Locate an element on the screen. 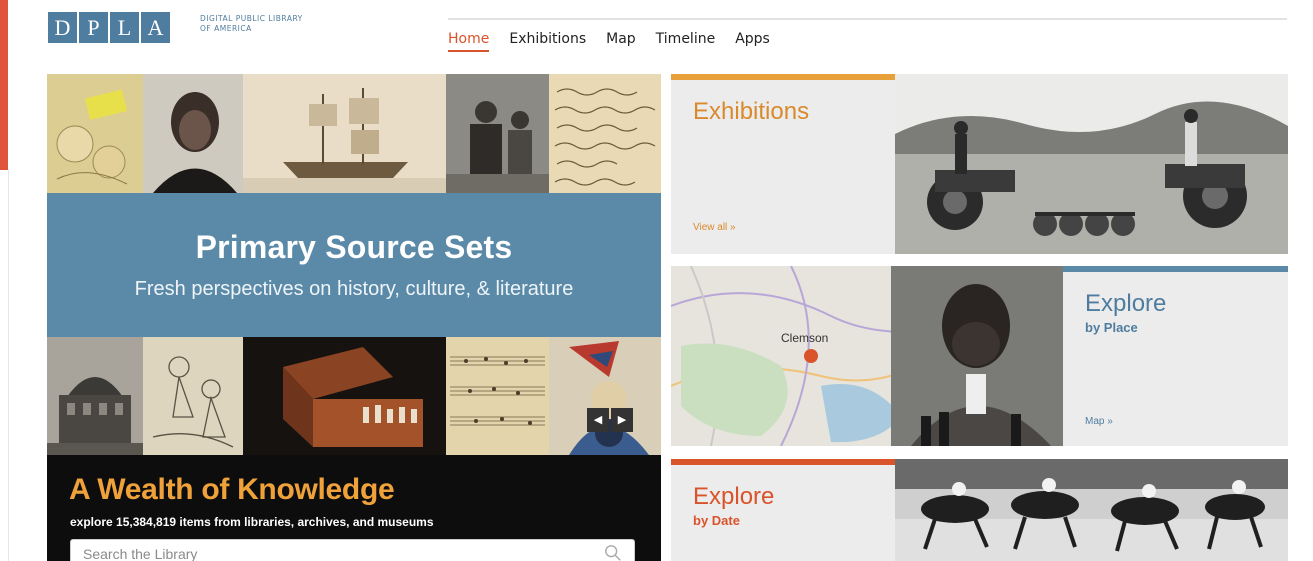  portrait-woman-image is located at coordinates (193, 133).